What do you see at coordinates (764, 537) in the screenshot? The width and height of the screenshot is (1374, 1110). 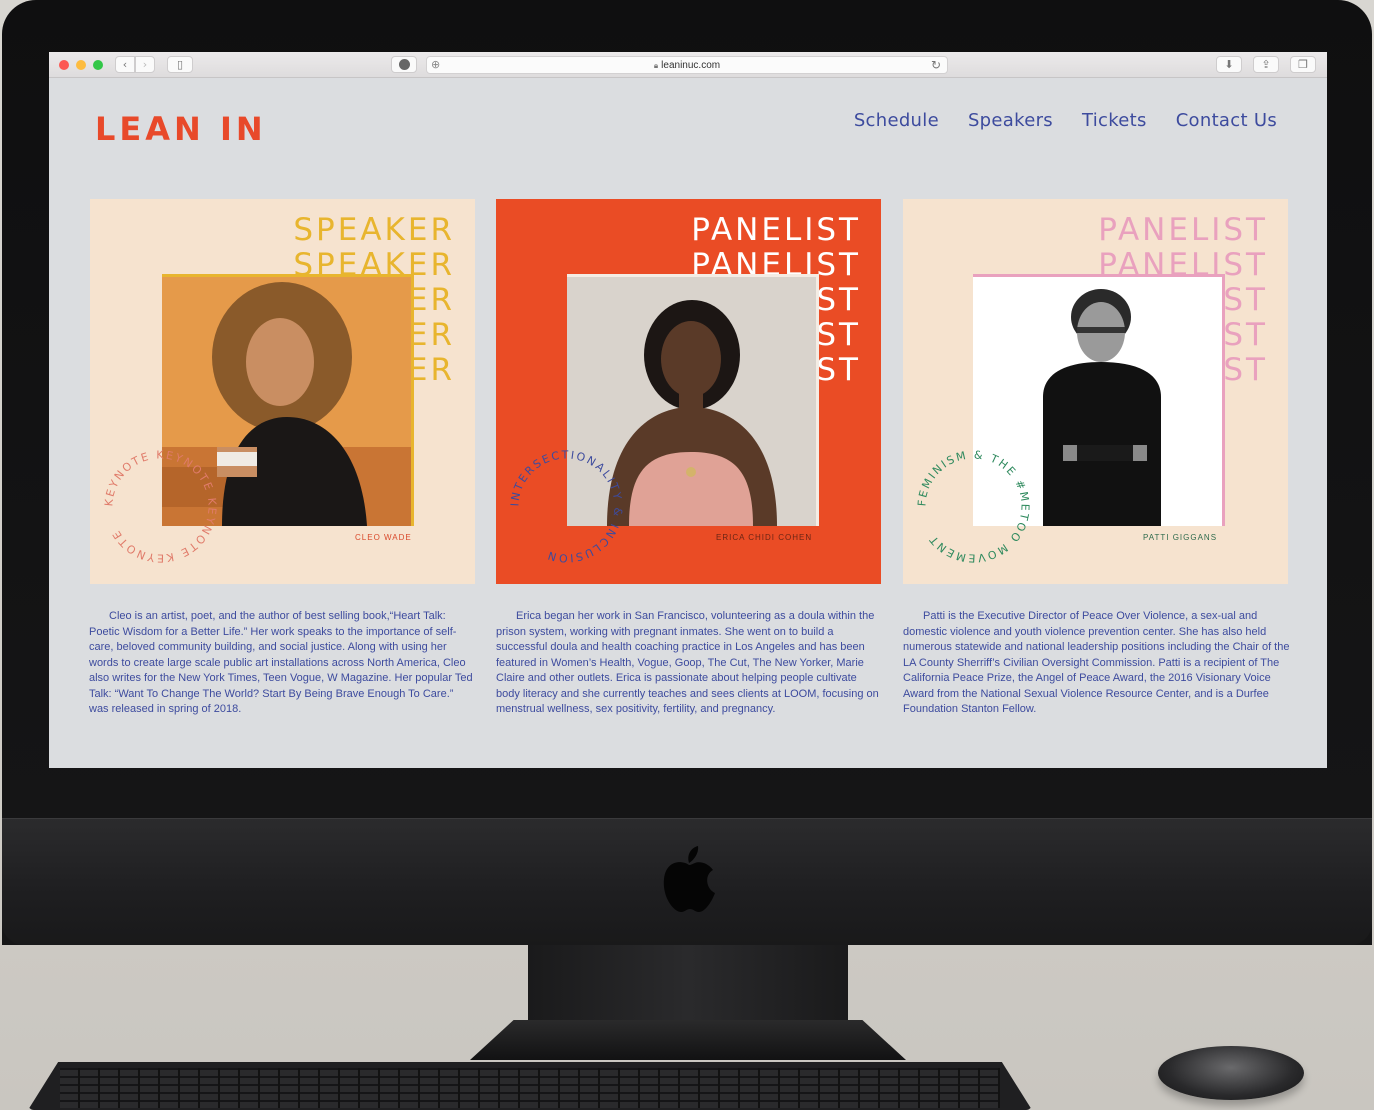 I see `panelist-name: Erica Chidi Cohen` at bounding box center [764, 537].